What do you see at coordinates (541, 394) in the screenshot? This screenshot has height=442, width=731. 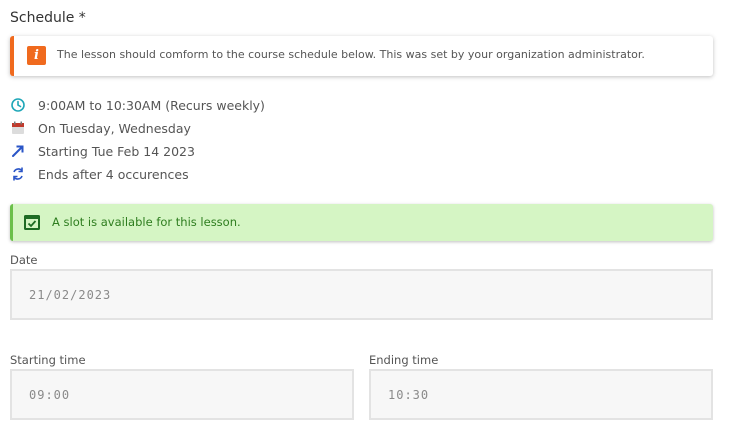 I see `end-time-field` at bounding box center [541, 394].